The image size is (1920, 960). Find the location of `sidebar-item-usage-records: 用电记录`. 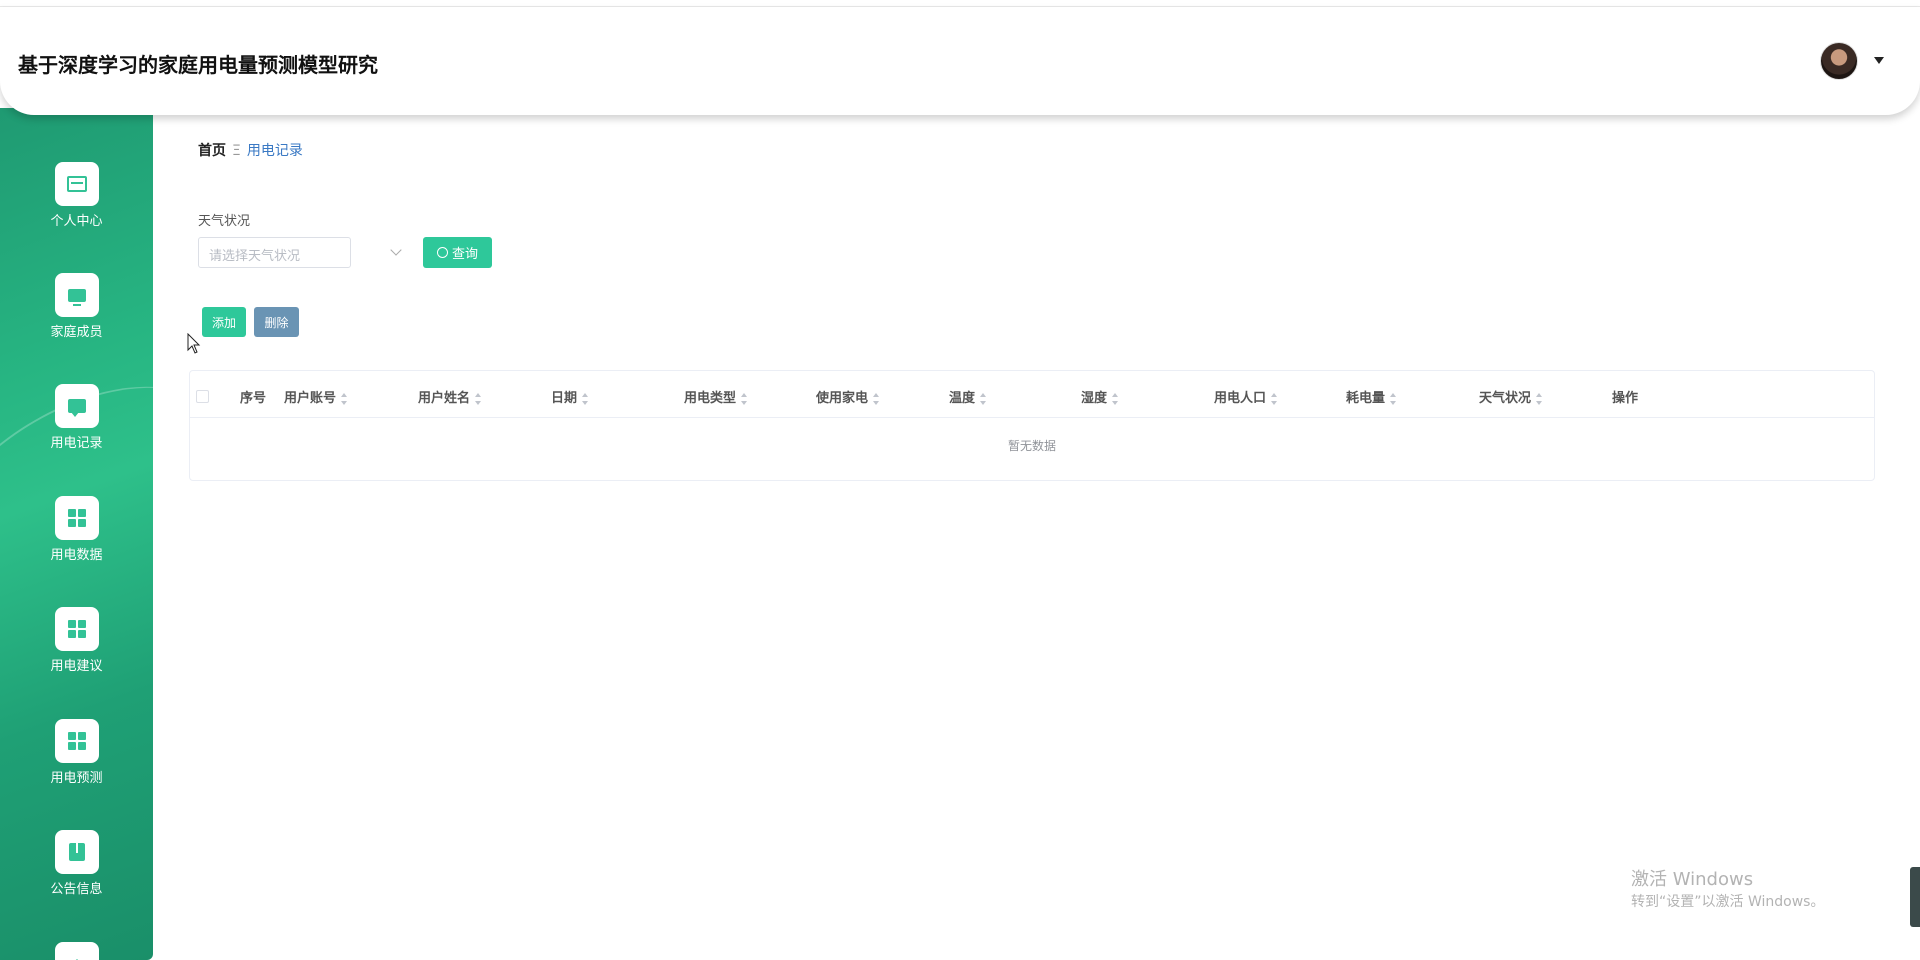

sidebar-item-usage-records: 用电记录 is located at coordinates (76, 417).